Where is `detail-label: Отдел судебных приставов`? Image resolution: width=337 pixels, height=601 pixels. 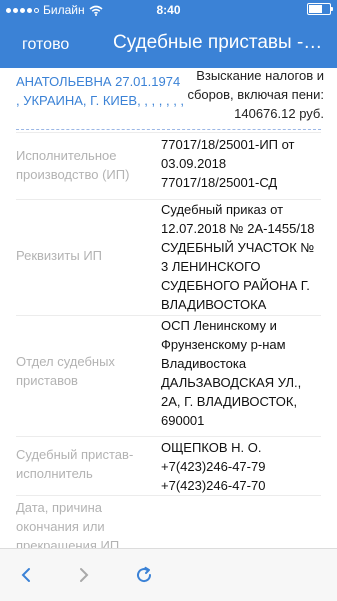 detail-label: Отдел судебных приставов is located at coordinates (65, 371).